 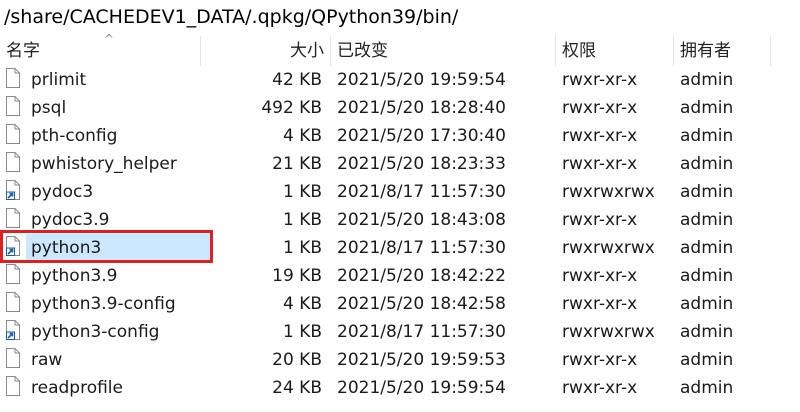 What do you see at coordinates (307, 51) in the screenshot?
I see `column-header-size-label: 大小` at bounding box center [307, 51].